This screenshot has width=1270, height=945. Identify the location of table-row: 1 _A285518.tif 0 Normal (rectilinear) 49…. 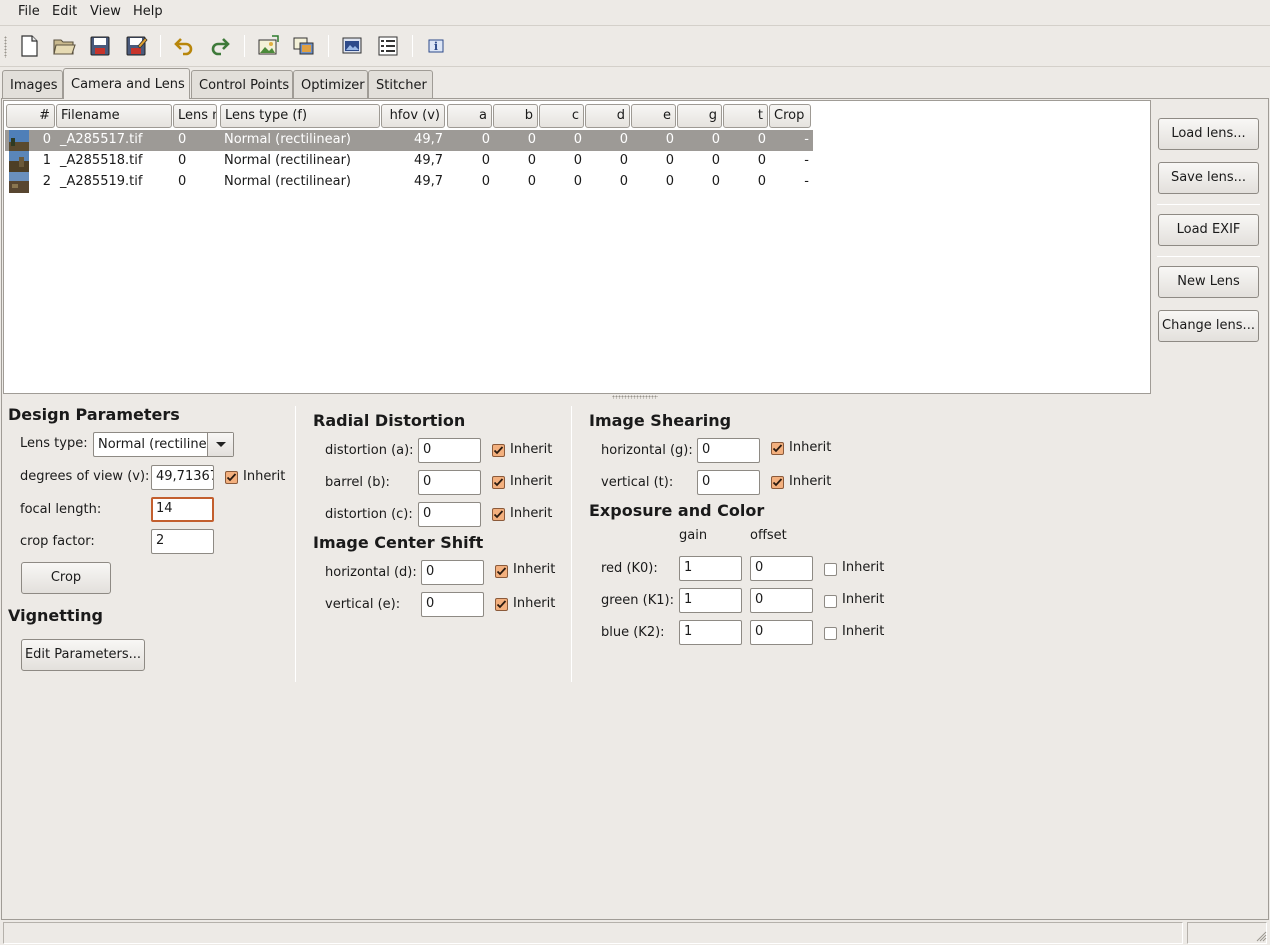
(409, 161).